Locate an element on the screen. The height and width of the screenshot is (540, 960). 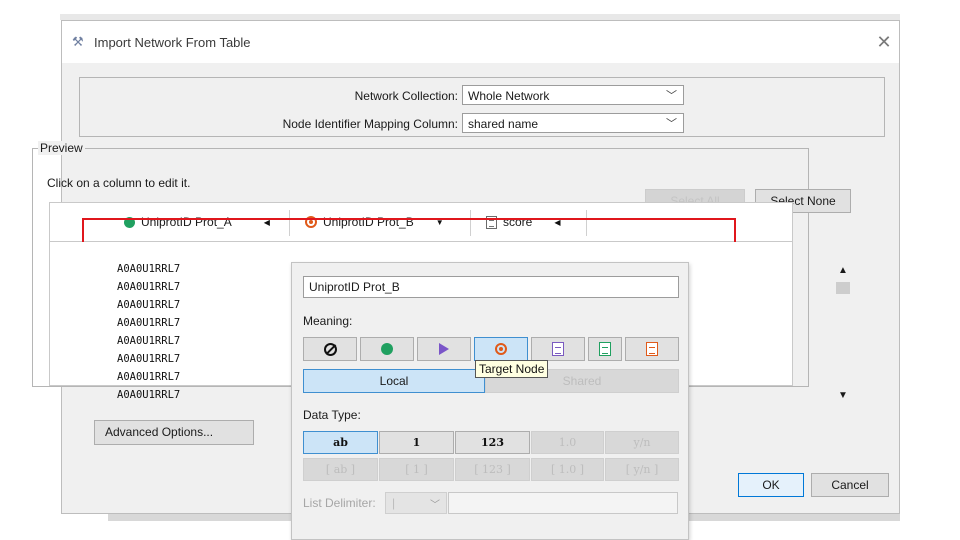
meaning-none-button is located at coordinates (330, 349).